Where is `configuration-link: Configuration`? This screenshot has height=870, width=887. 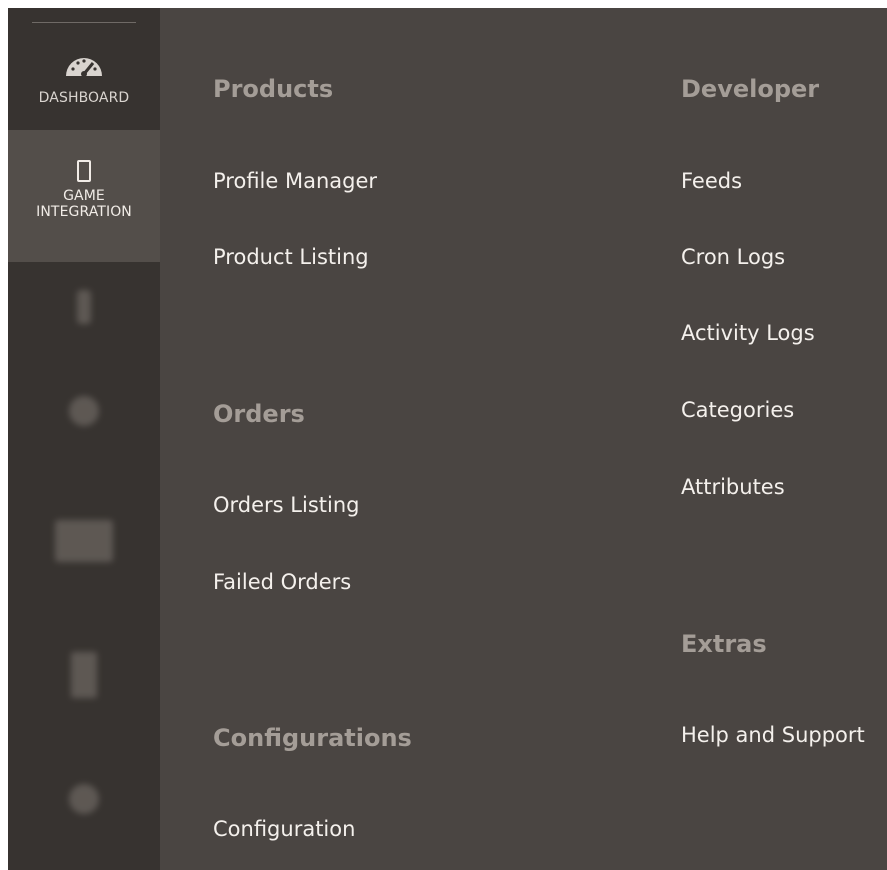
configuration-link: Configuration is located at coordinates (284, 829).